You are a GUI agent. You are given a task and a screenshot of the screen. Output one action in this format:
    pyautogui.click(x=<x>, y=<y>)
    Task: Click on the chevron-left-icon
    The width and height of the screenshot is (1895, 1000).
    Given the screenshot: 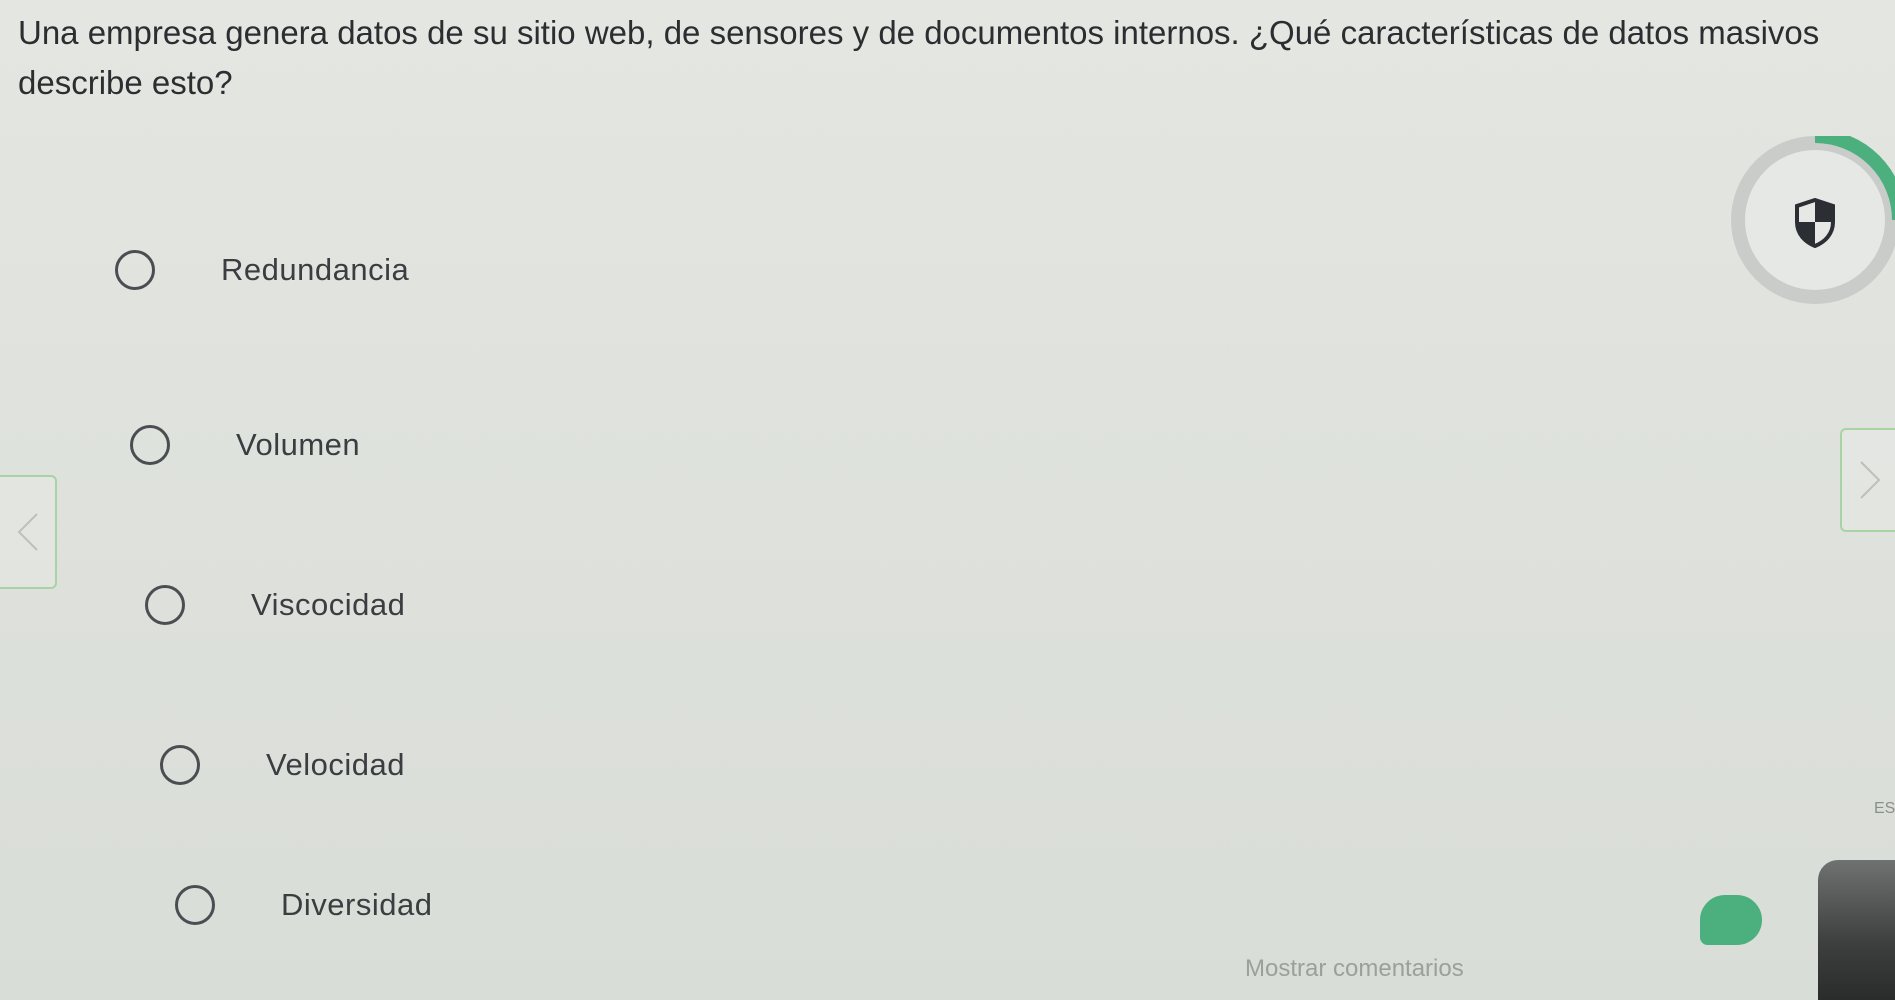 What is the action you would take?
    pyautogui.click(x=27, y=532)
    